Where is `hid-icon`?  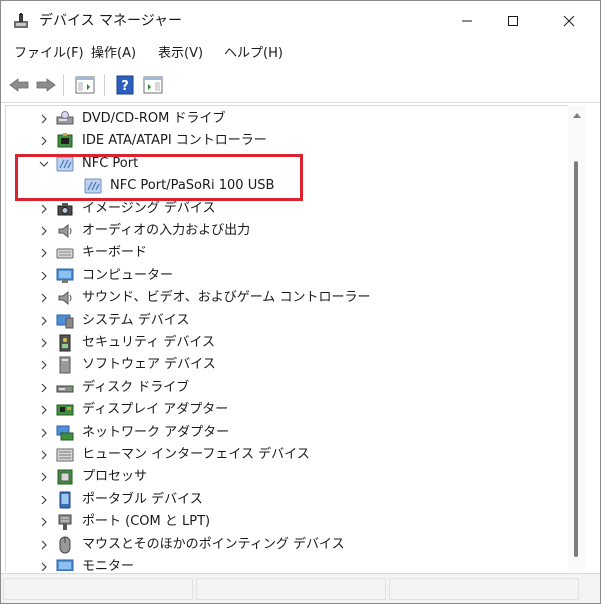
hid-icon is located at coordinates (65, 455).